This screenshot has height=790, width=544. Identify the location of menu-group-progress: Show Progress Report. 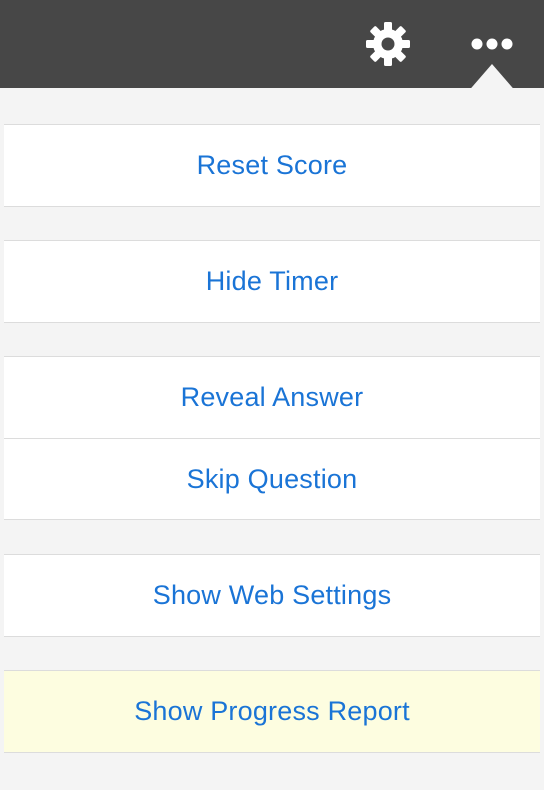
(272, 711).